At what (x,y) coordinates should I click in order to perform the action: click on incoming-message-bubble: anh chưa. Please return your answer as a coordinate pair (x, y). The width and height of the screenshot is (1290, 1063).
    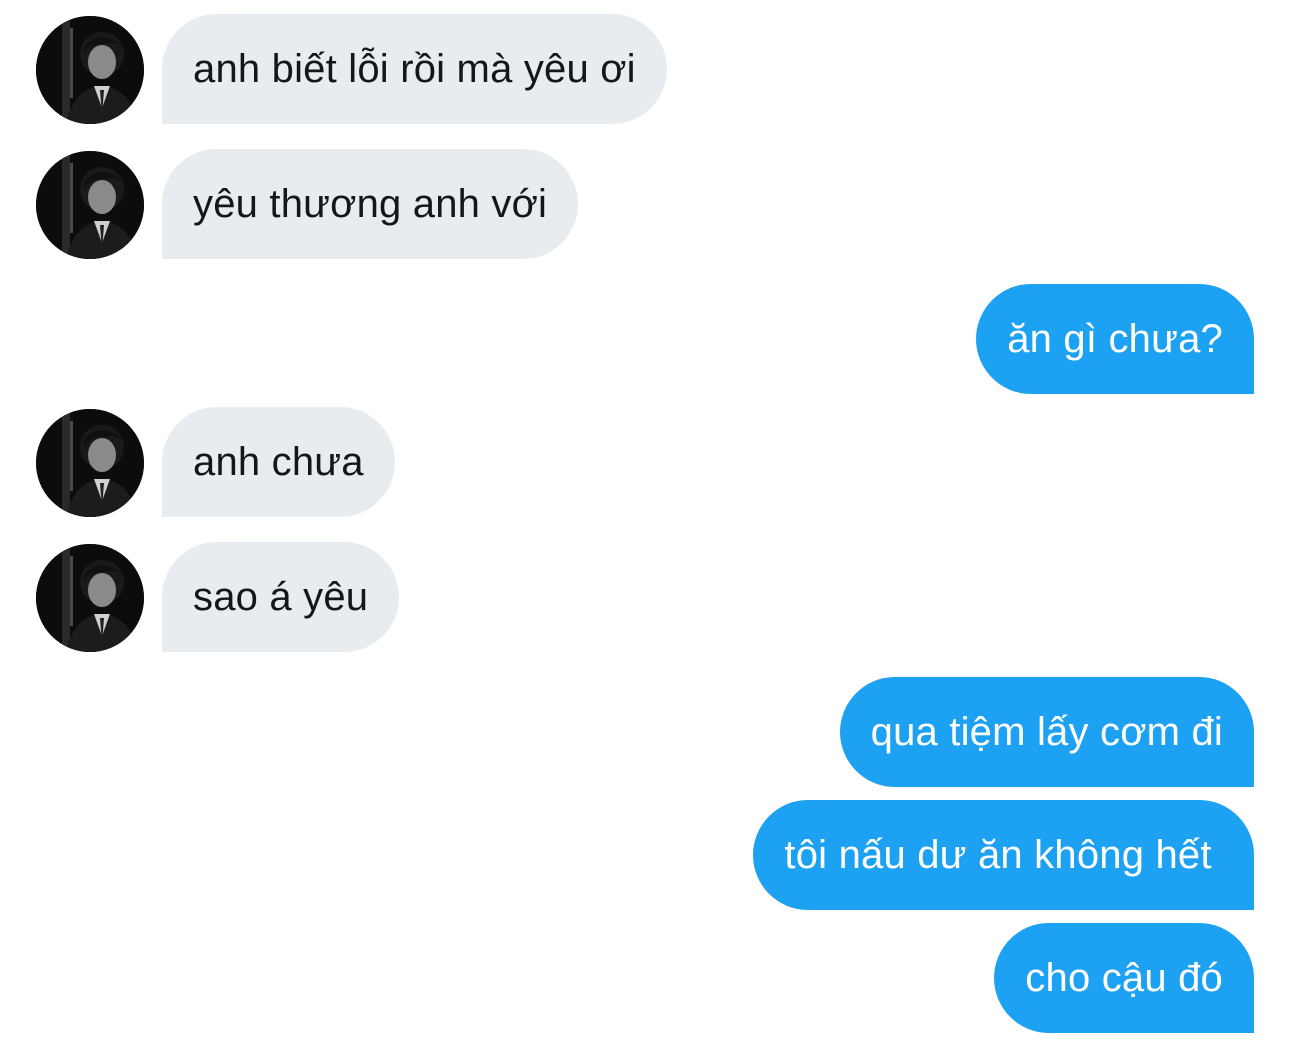
    Looking at the image, I should click on (278, 462).